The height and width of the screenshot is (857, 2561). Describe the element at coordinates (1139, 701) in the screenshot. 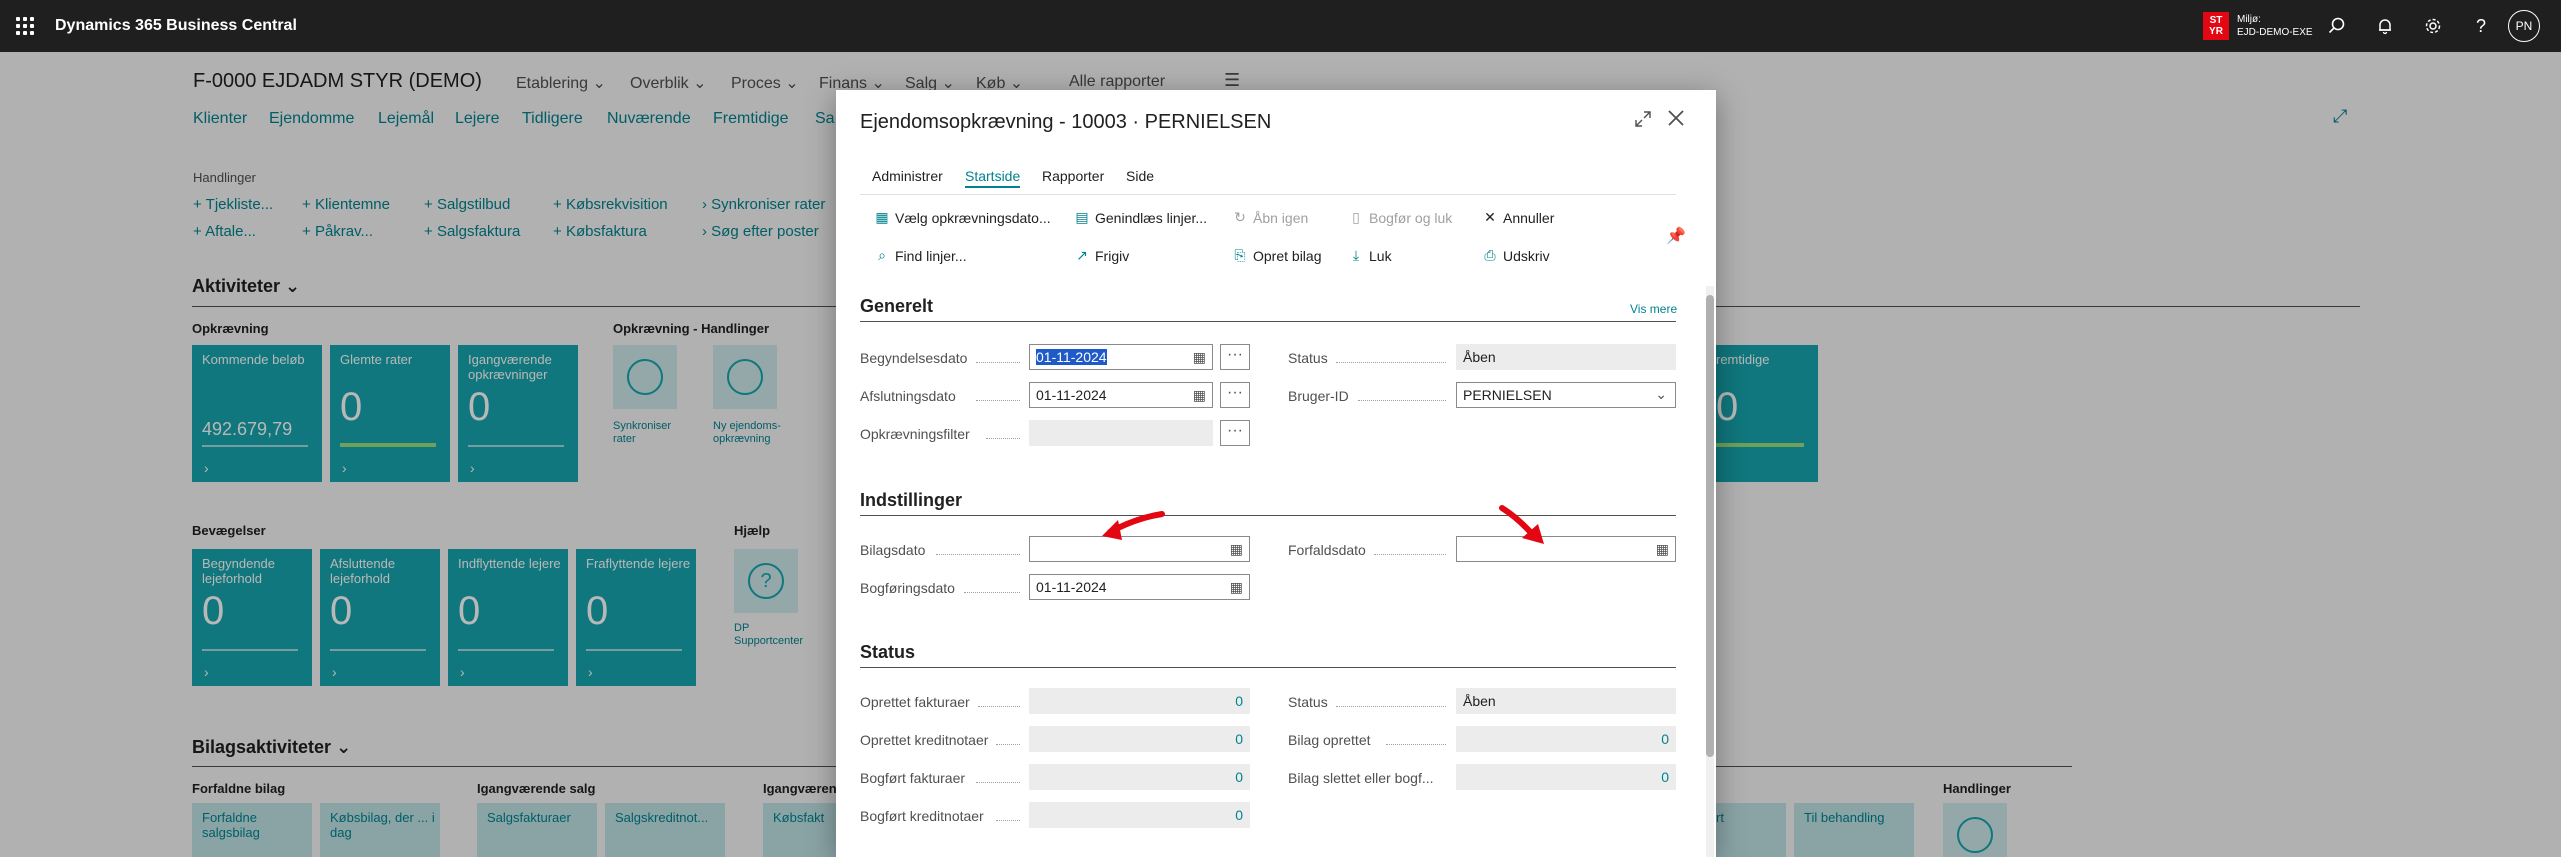

I see `oprettet-fakturaer-value: 0` at that location.